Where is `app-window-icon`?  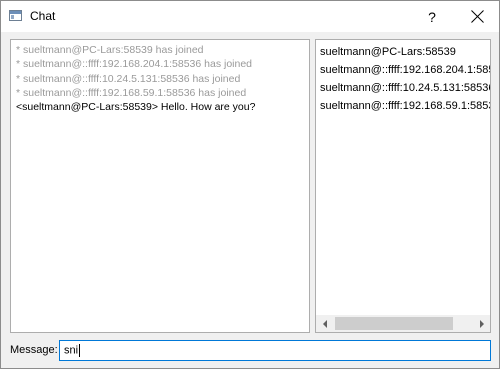
app-window-icon is located at coordinates (15, 15).